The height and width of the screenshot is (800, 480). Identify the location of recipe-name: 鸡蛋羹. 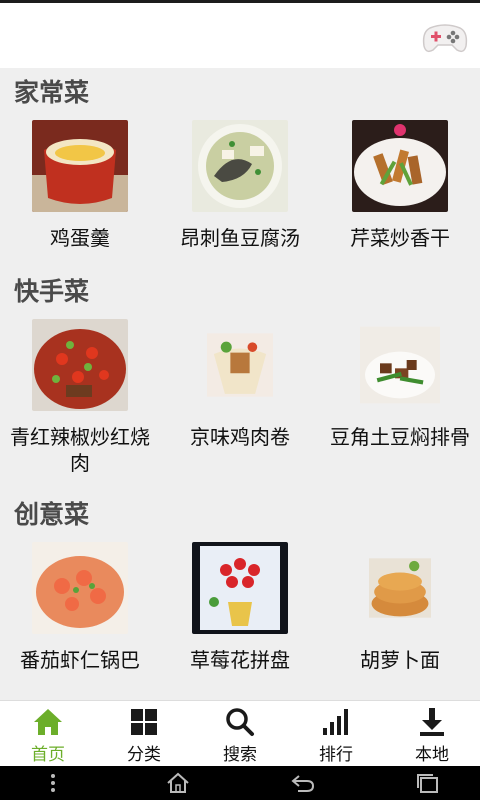
(80, 238).